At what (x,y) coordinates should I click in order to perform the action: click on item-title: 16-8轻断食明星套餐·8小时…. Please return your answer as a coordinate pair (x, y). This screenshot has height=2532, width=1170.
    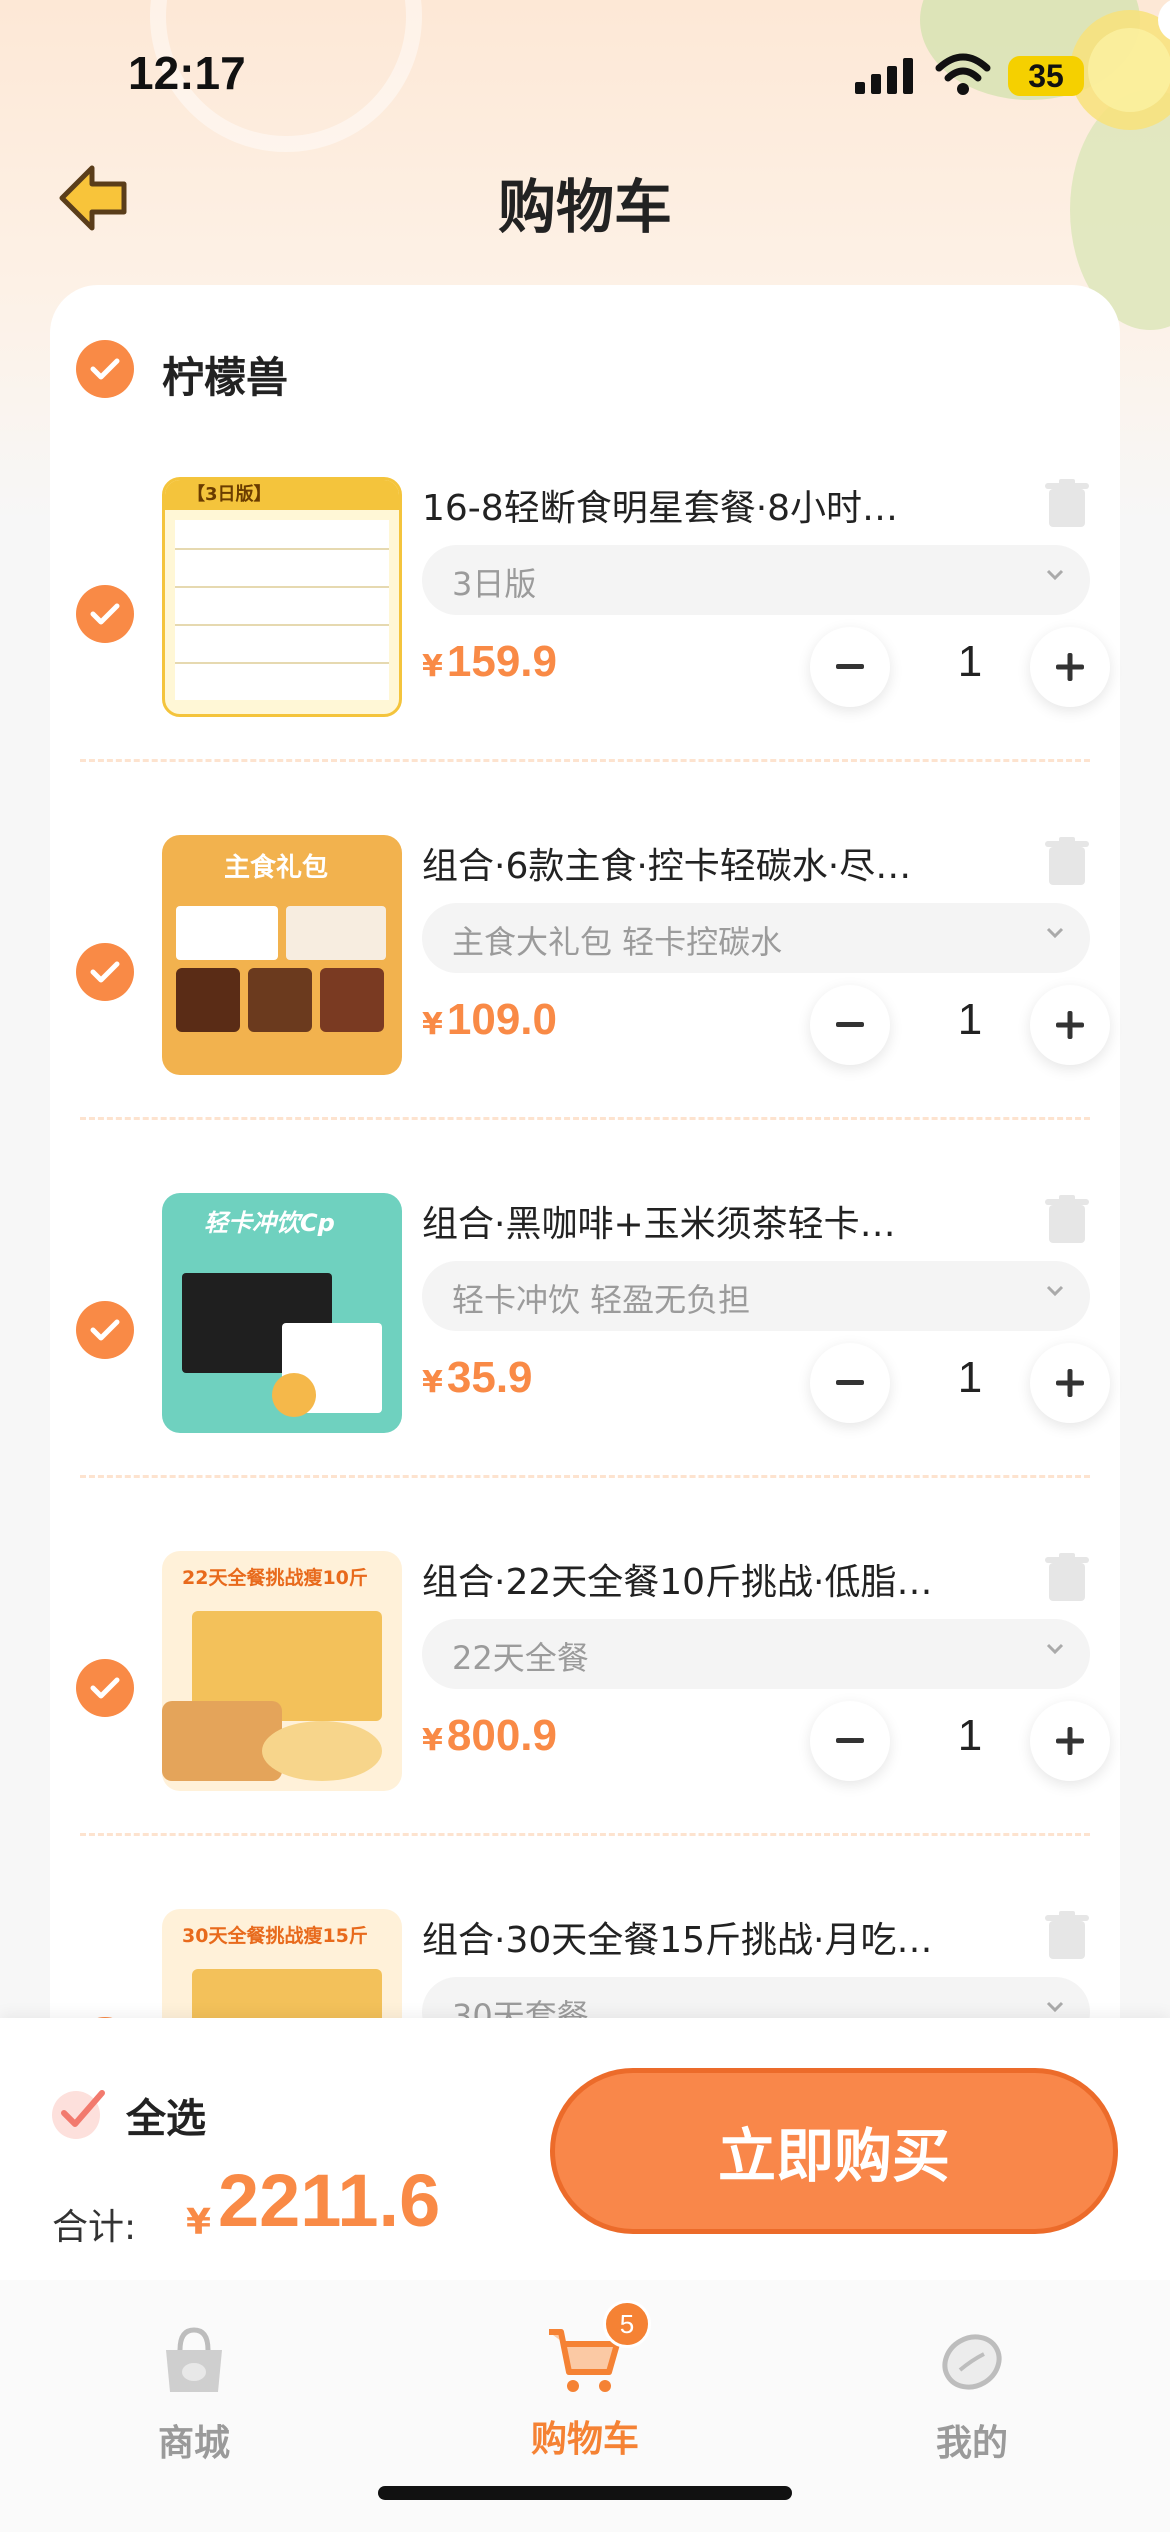
    Looking at the image, I should click on (702, 505).